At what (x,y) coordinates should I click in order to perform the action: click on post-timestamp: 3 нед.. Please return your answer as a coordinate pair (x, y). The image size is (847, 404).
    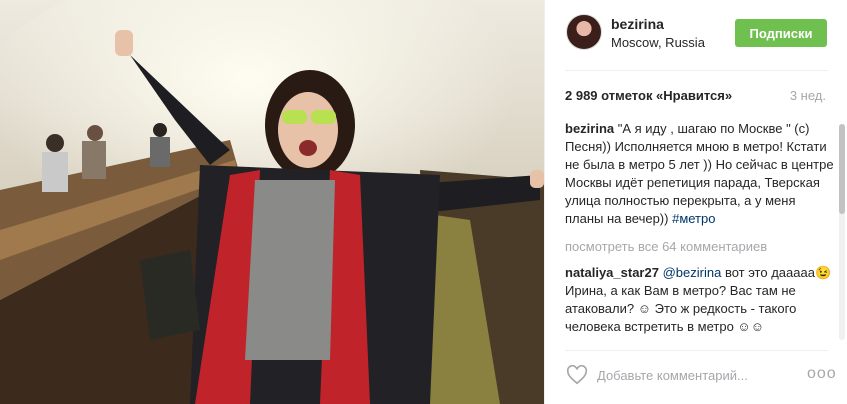
    Looking at the image, I should click on (808, 95).